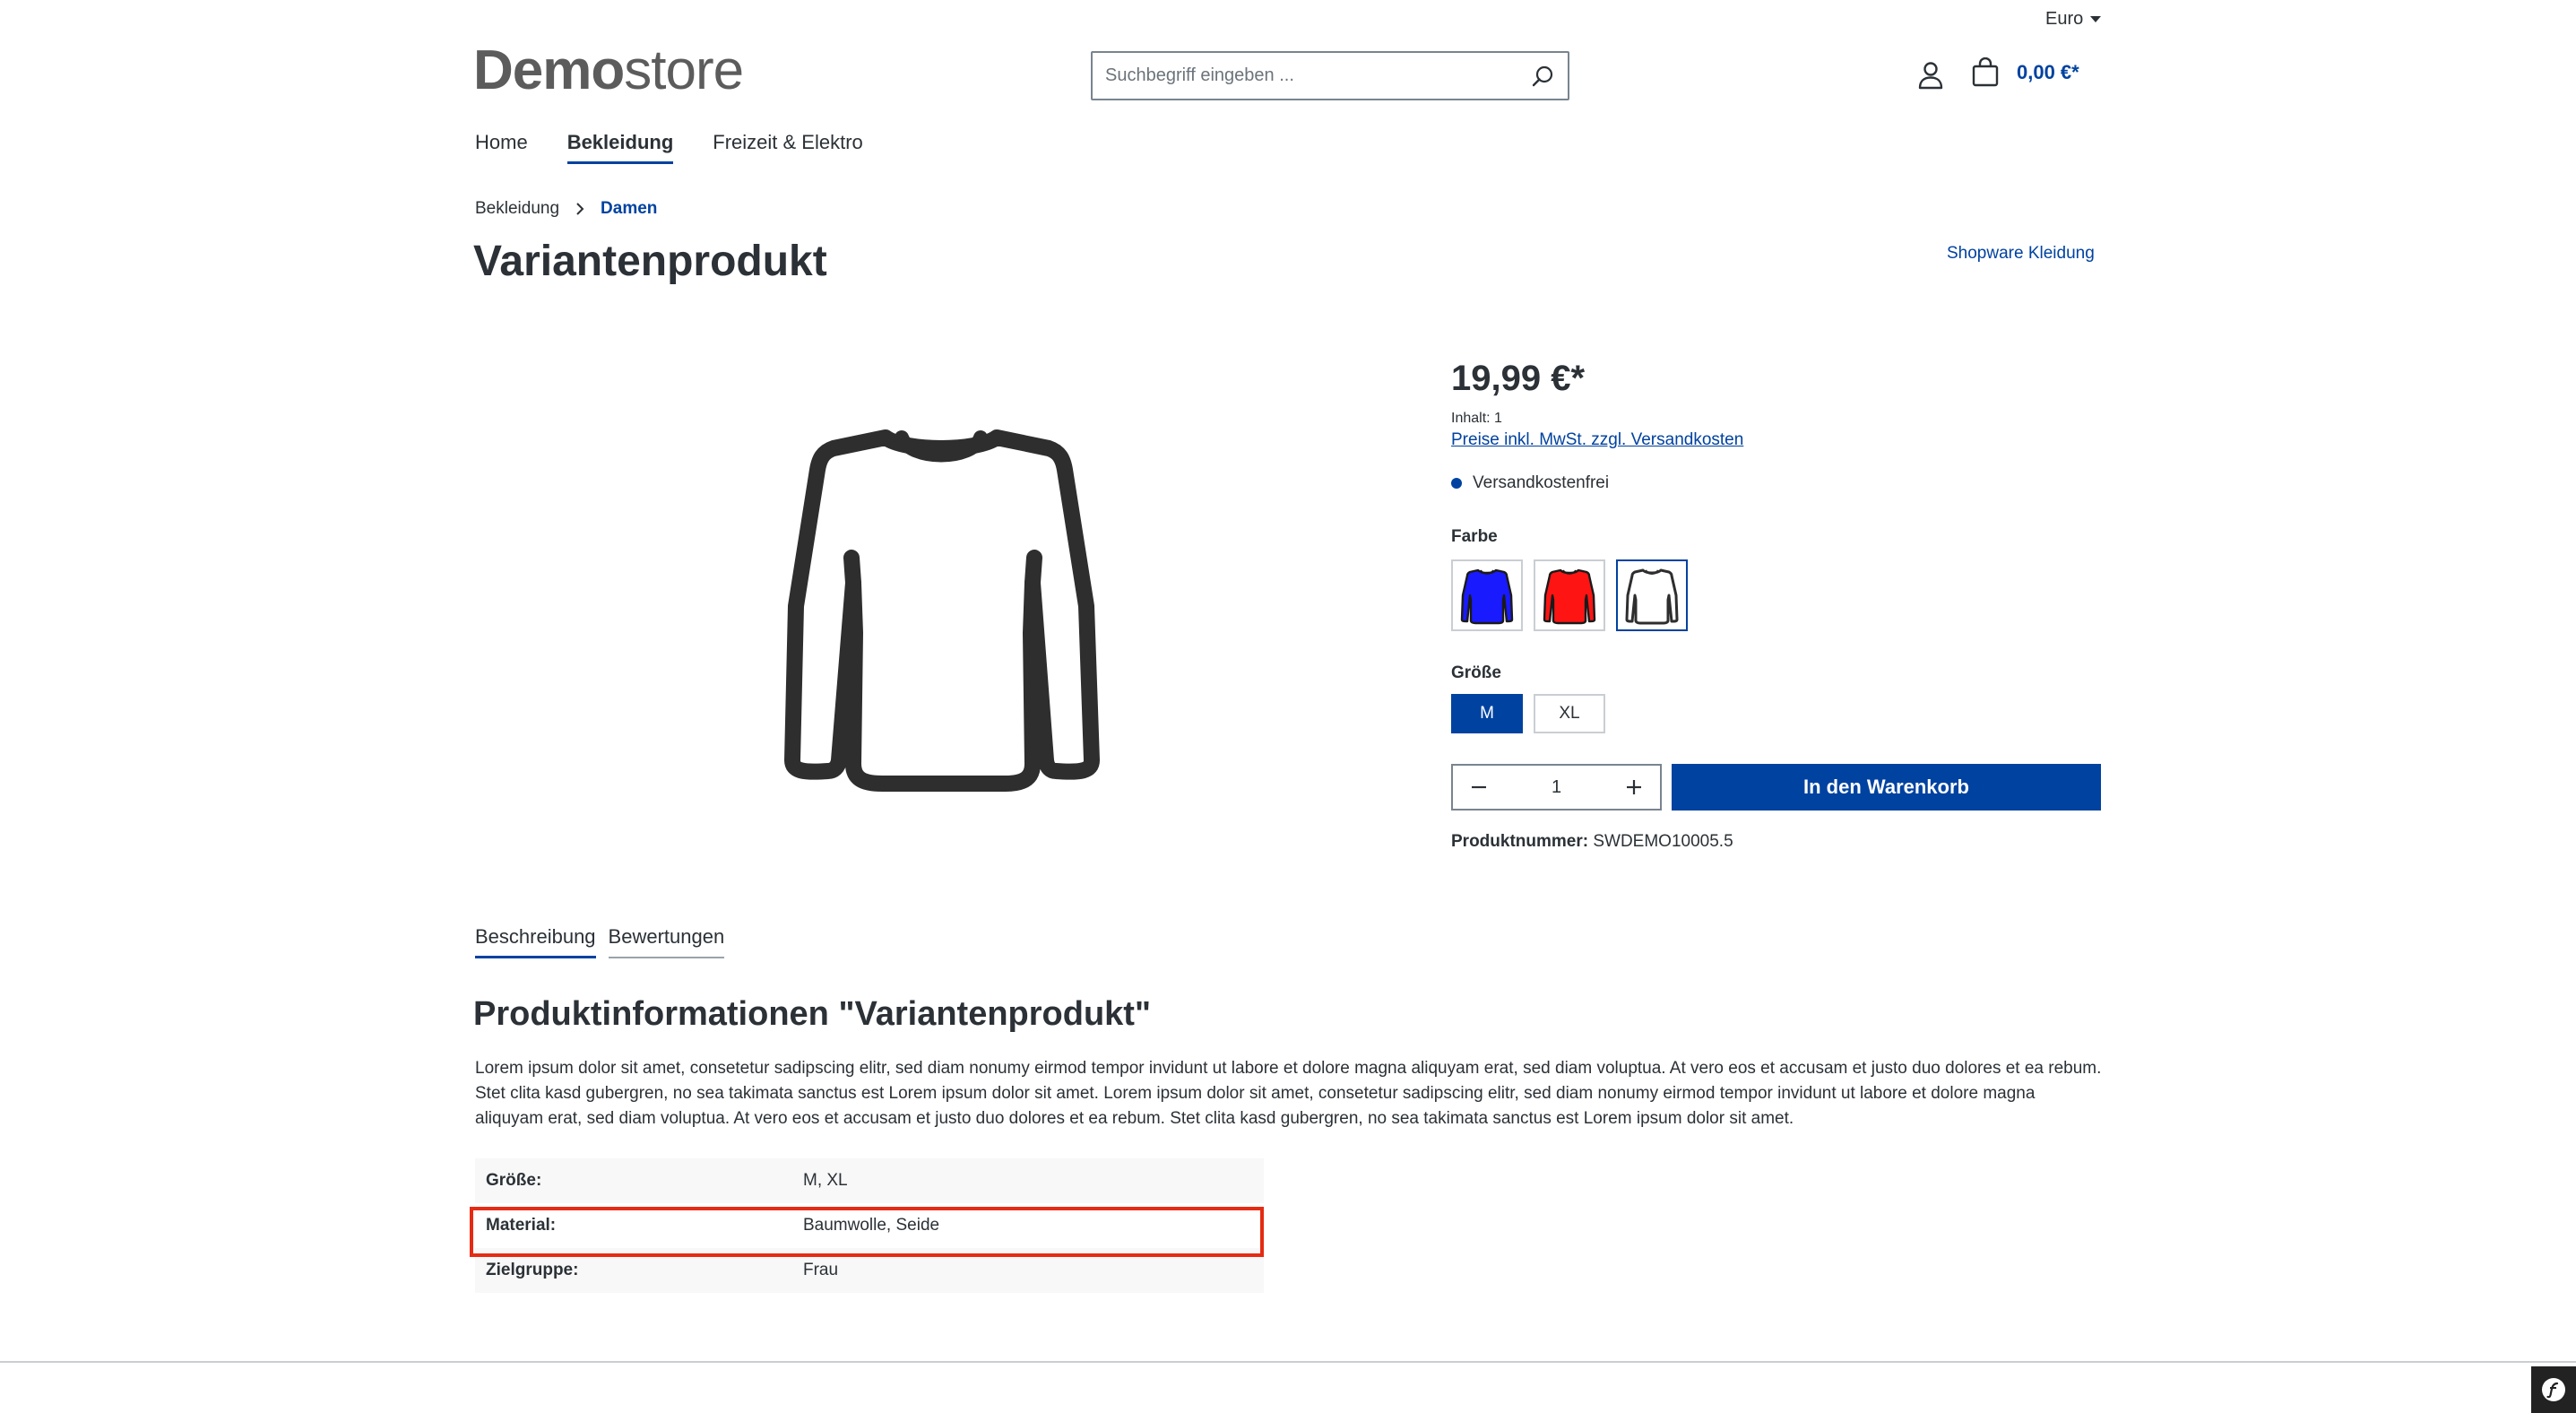 This screenshot has width=2576, height=1413. I want to click on user-icon, so click(1930, 76).